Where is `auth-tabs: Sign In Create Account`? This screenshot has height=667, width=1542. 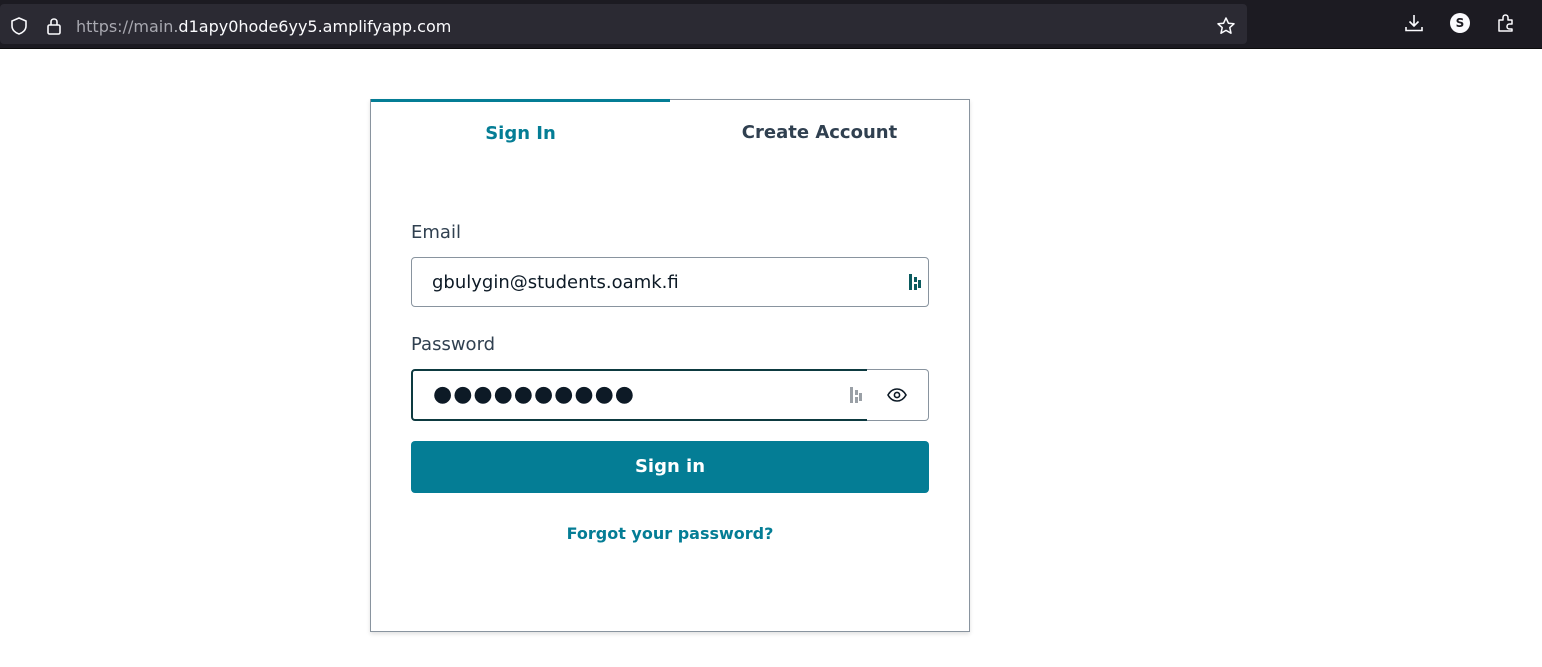
auth-tabs: Sign In Create Account is located at coordinates (670, 133).